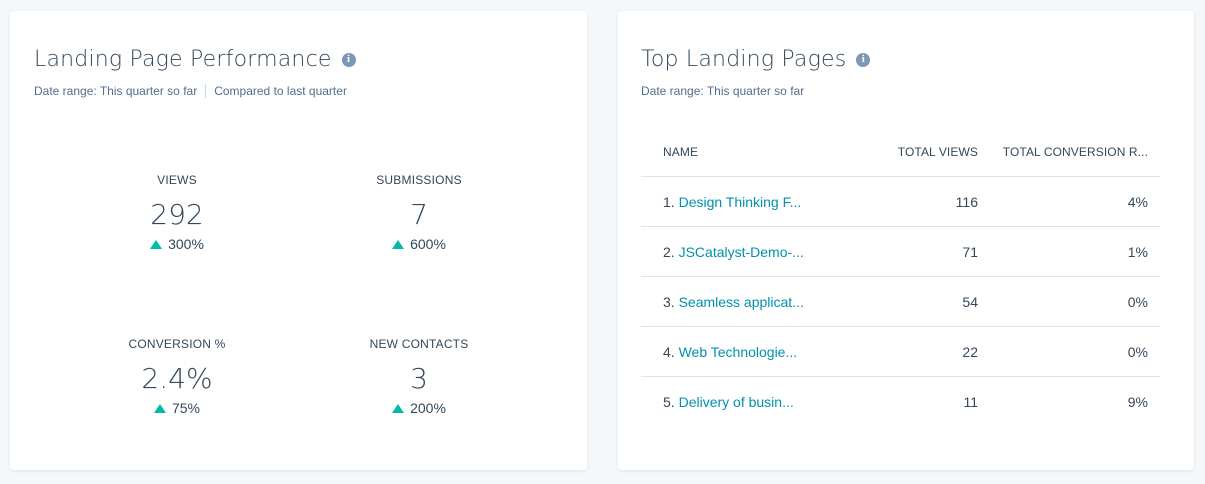  I want to click on row-conversion-rate: 1%, so click(1137, 251).